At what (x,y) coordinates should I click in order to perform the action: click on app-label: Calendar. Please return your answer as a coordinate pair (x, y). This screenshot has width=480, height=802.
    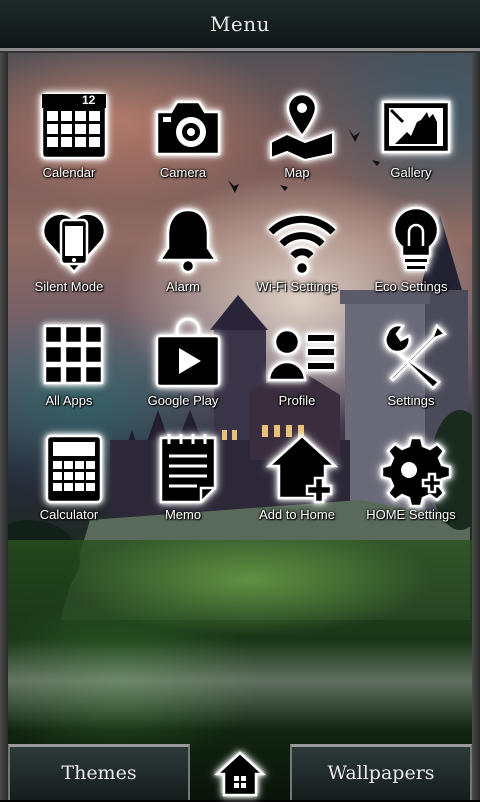
    Looking at the image, I should click on (69, 172).